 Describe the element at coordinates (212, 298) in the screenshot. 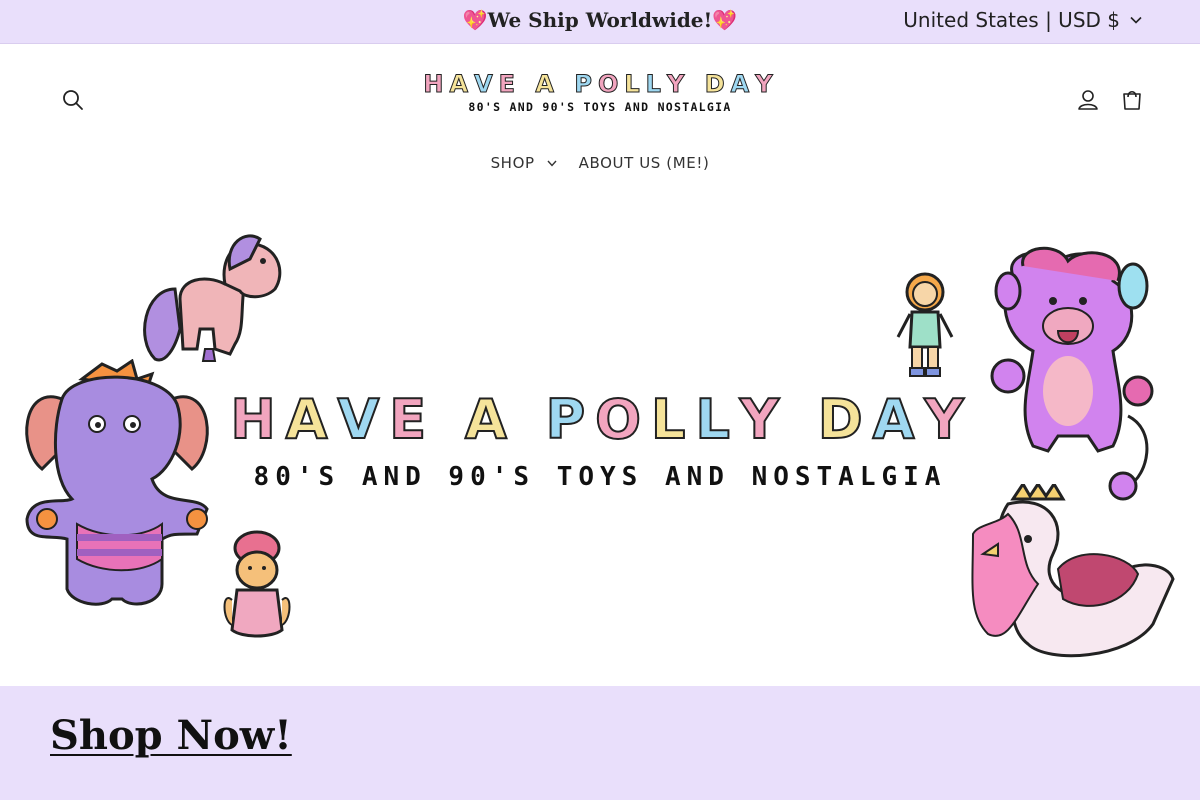

I see `pony-illustration` at that location.